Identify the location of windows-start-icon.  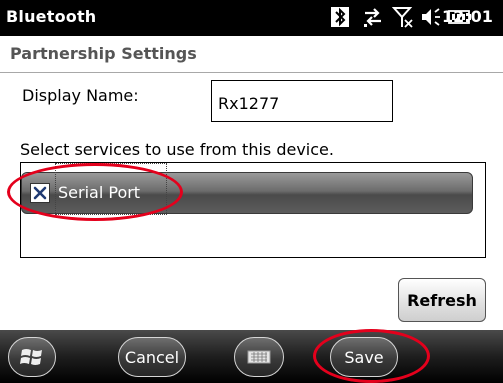
(31, 357).